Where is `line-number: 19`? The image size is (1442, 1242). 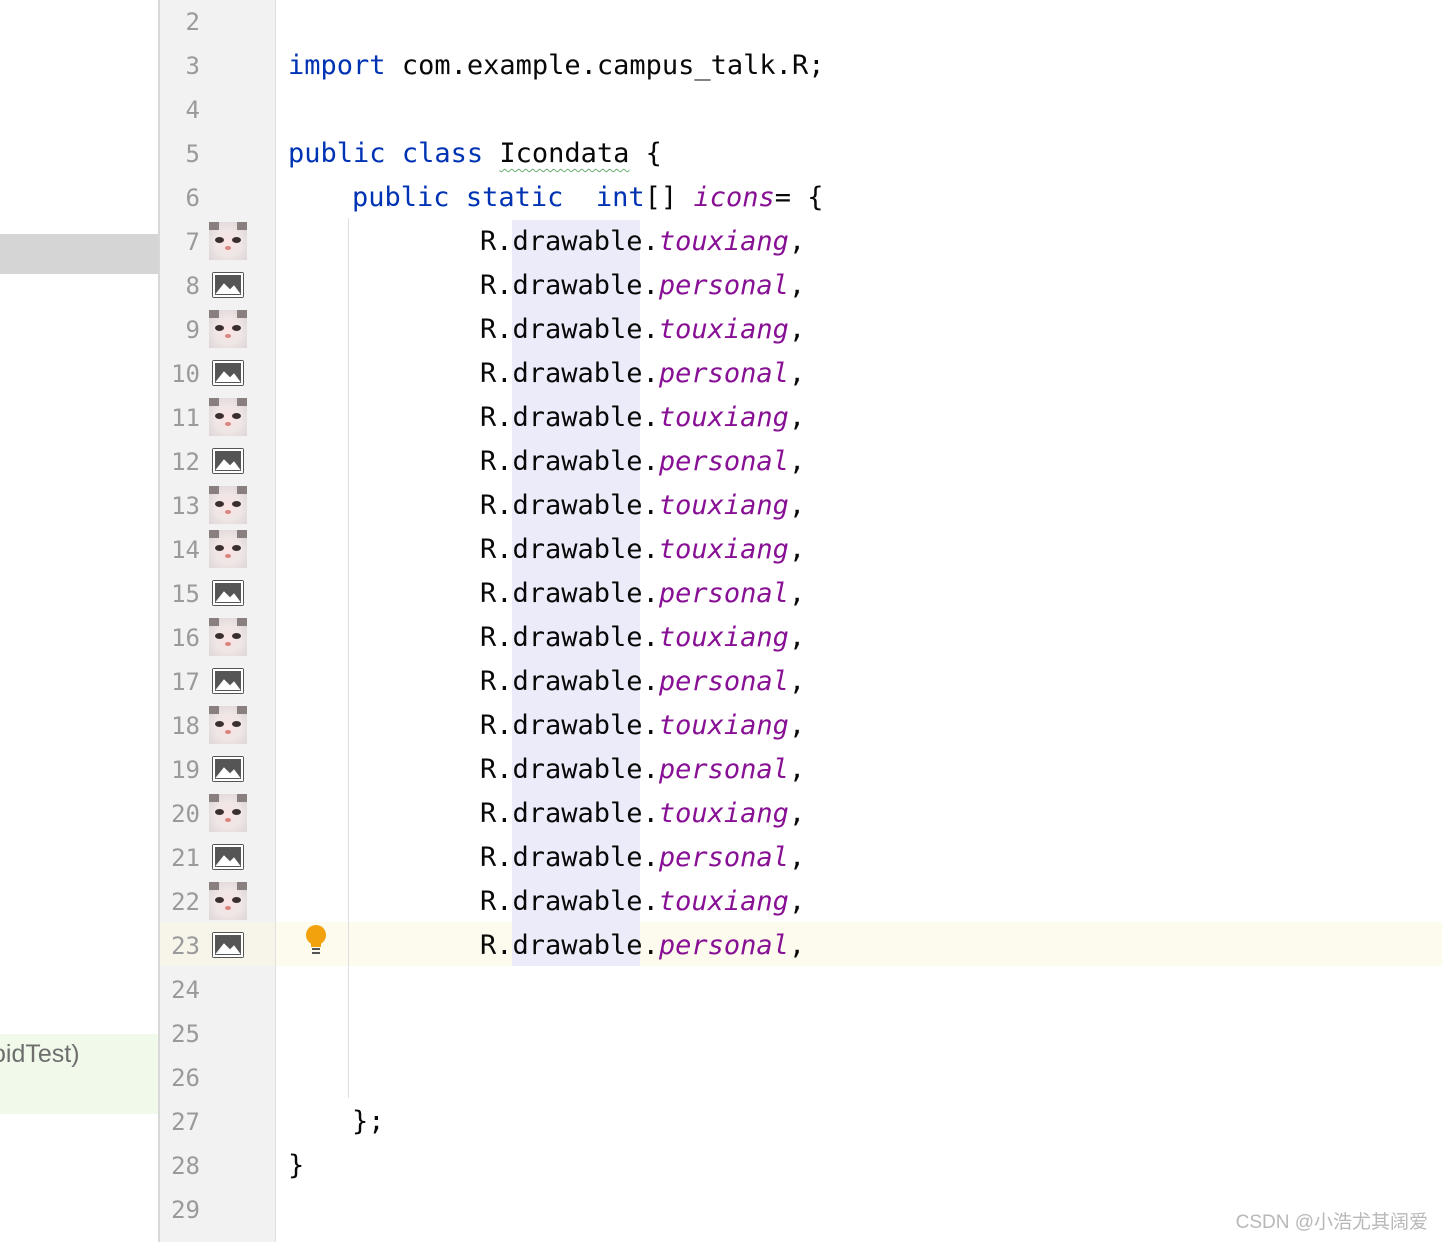
line-number: 19 is located at coordinates (180, 770).